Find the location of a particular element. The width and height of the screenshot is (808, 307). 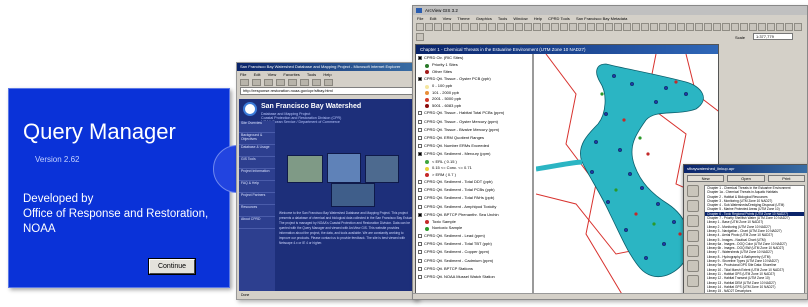

history-icon is located at coordinates (328, 82).